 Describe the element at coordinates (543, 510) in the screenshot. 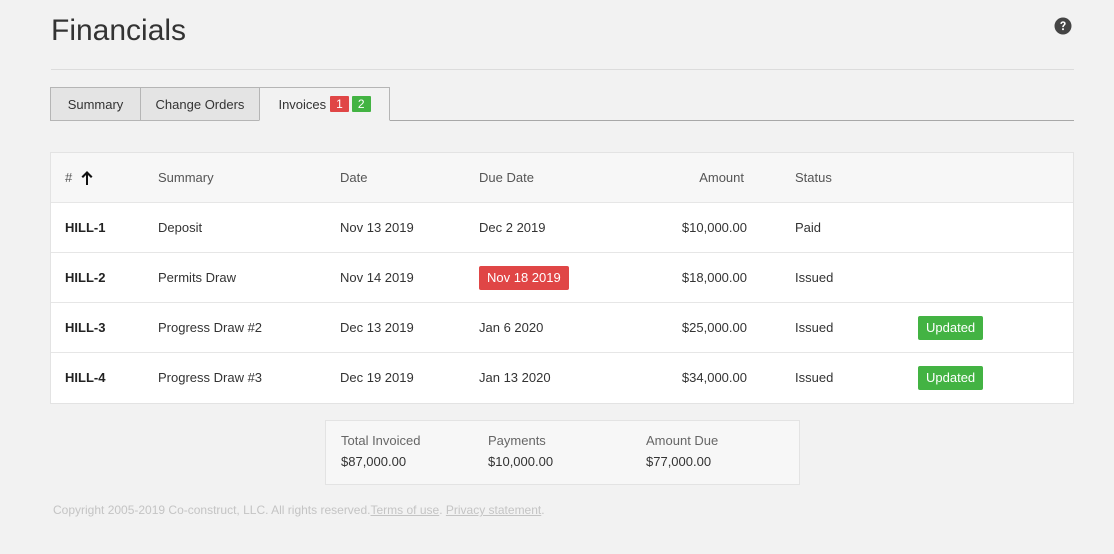

I see `footer-end: .` at that location.